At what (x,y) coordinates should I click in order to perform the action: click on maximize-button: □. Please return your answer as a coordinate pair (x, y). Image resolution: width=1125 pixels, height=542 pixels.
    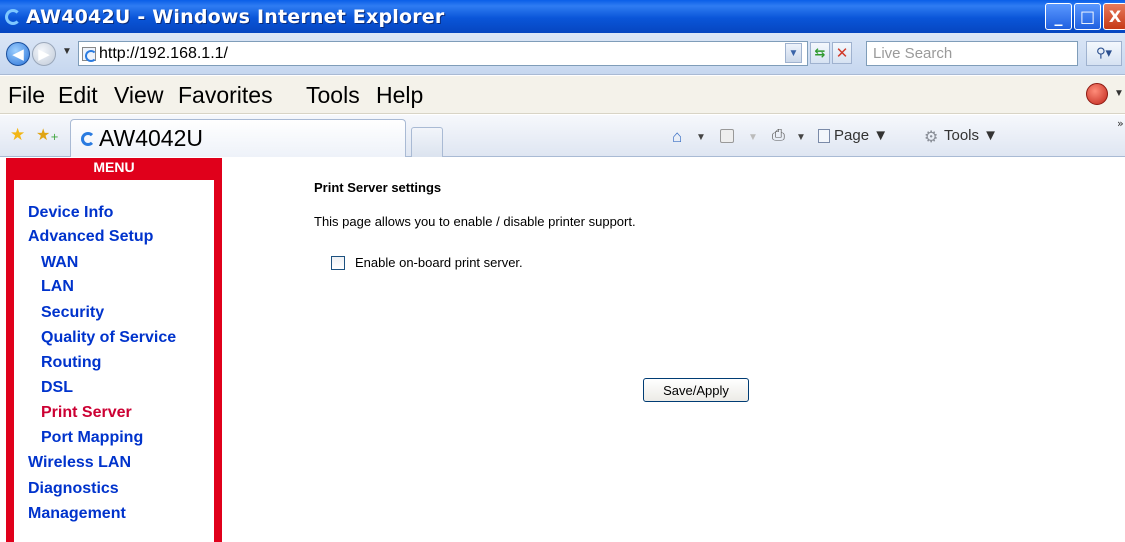
    Looking at the image, I should click on (1087, 16).